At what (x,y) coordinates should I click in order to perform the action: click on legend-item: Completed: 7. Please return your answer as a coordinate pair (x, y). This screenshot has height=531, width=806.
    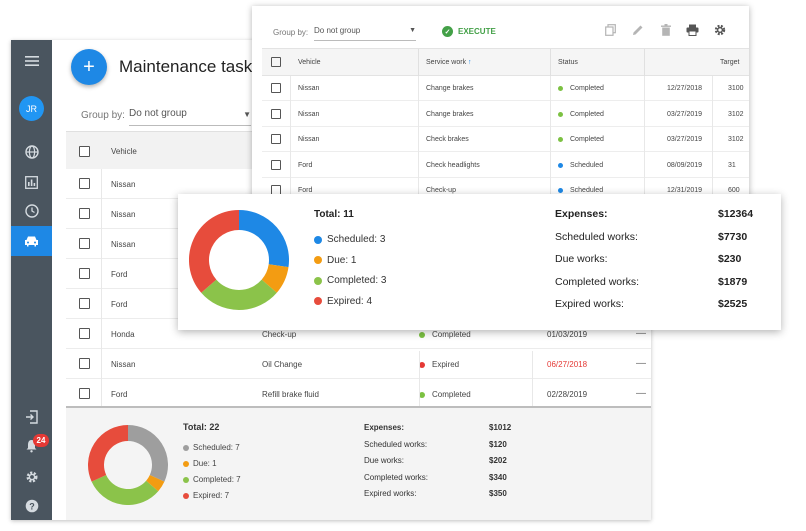
    Looking at the image, I should click on (212, 479).